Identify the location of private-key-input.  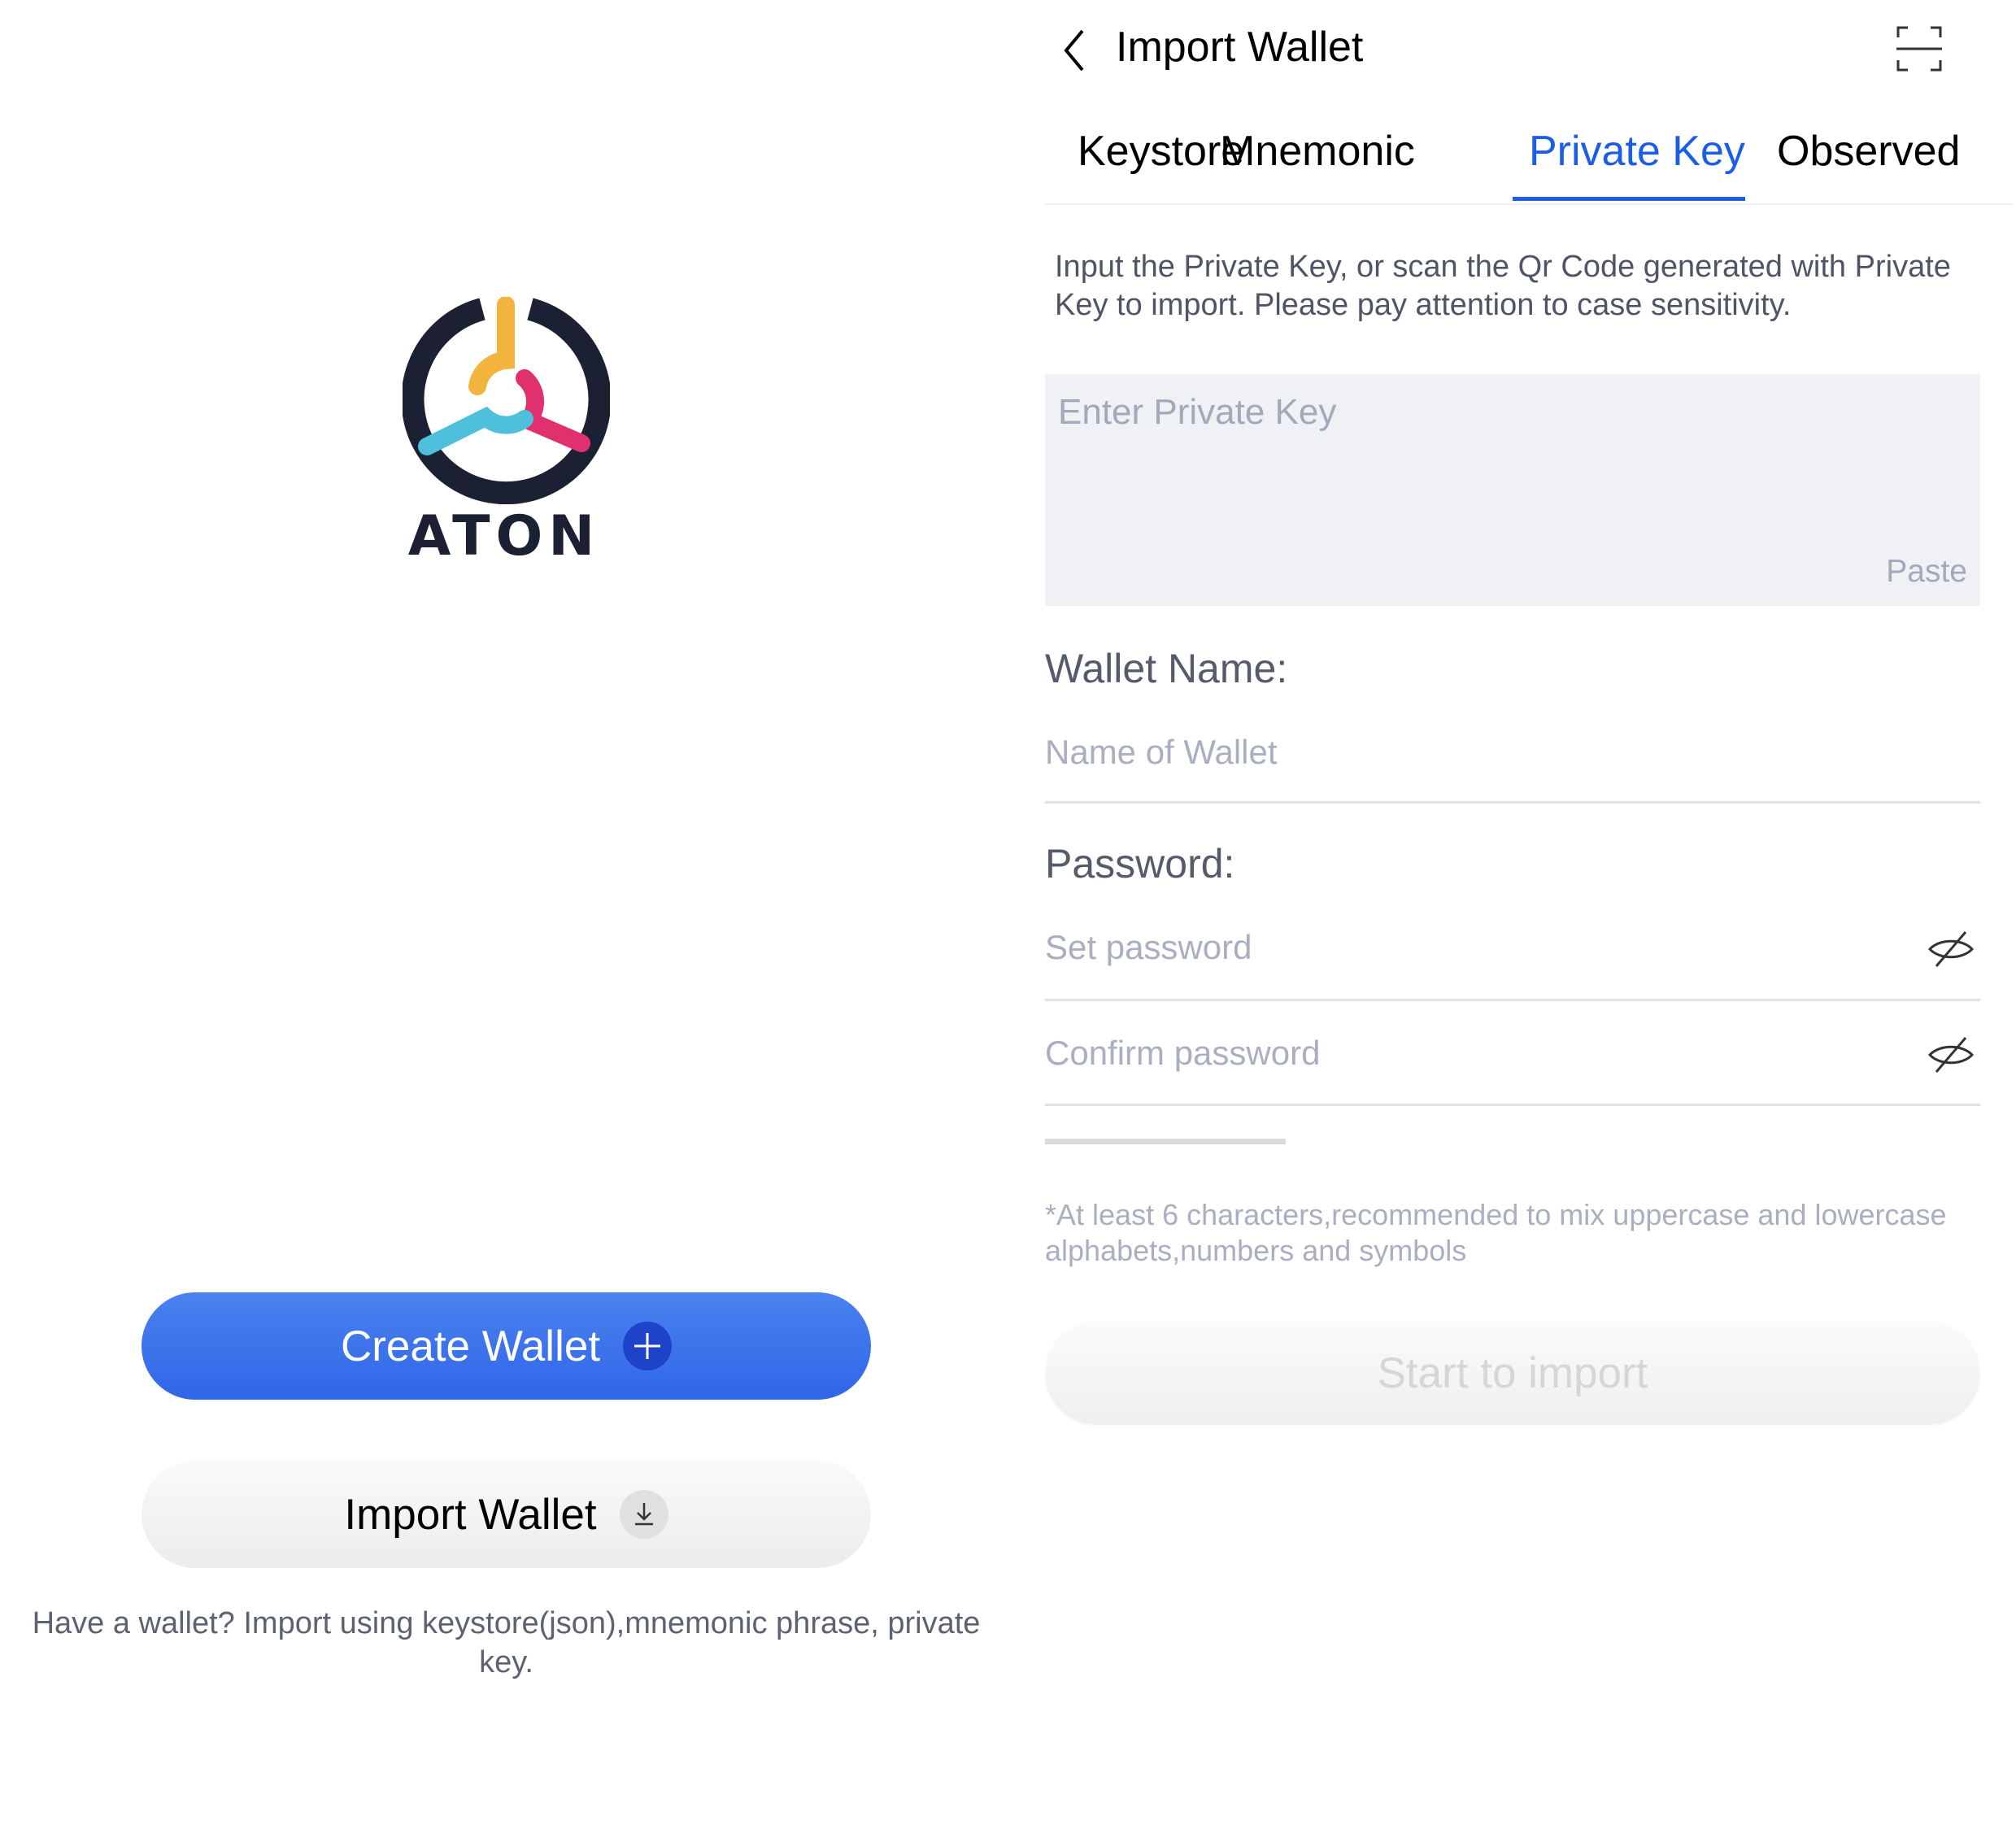
(1512, 490).